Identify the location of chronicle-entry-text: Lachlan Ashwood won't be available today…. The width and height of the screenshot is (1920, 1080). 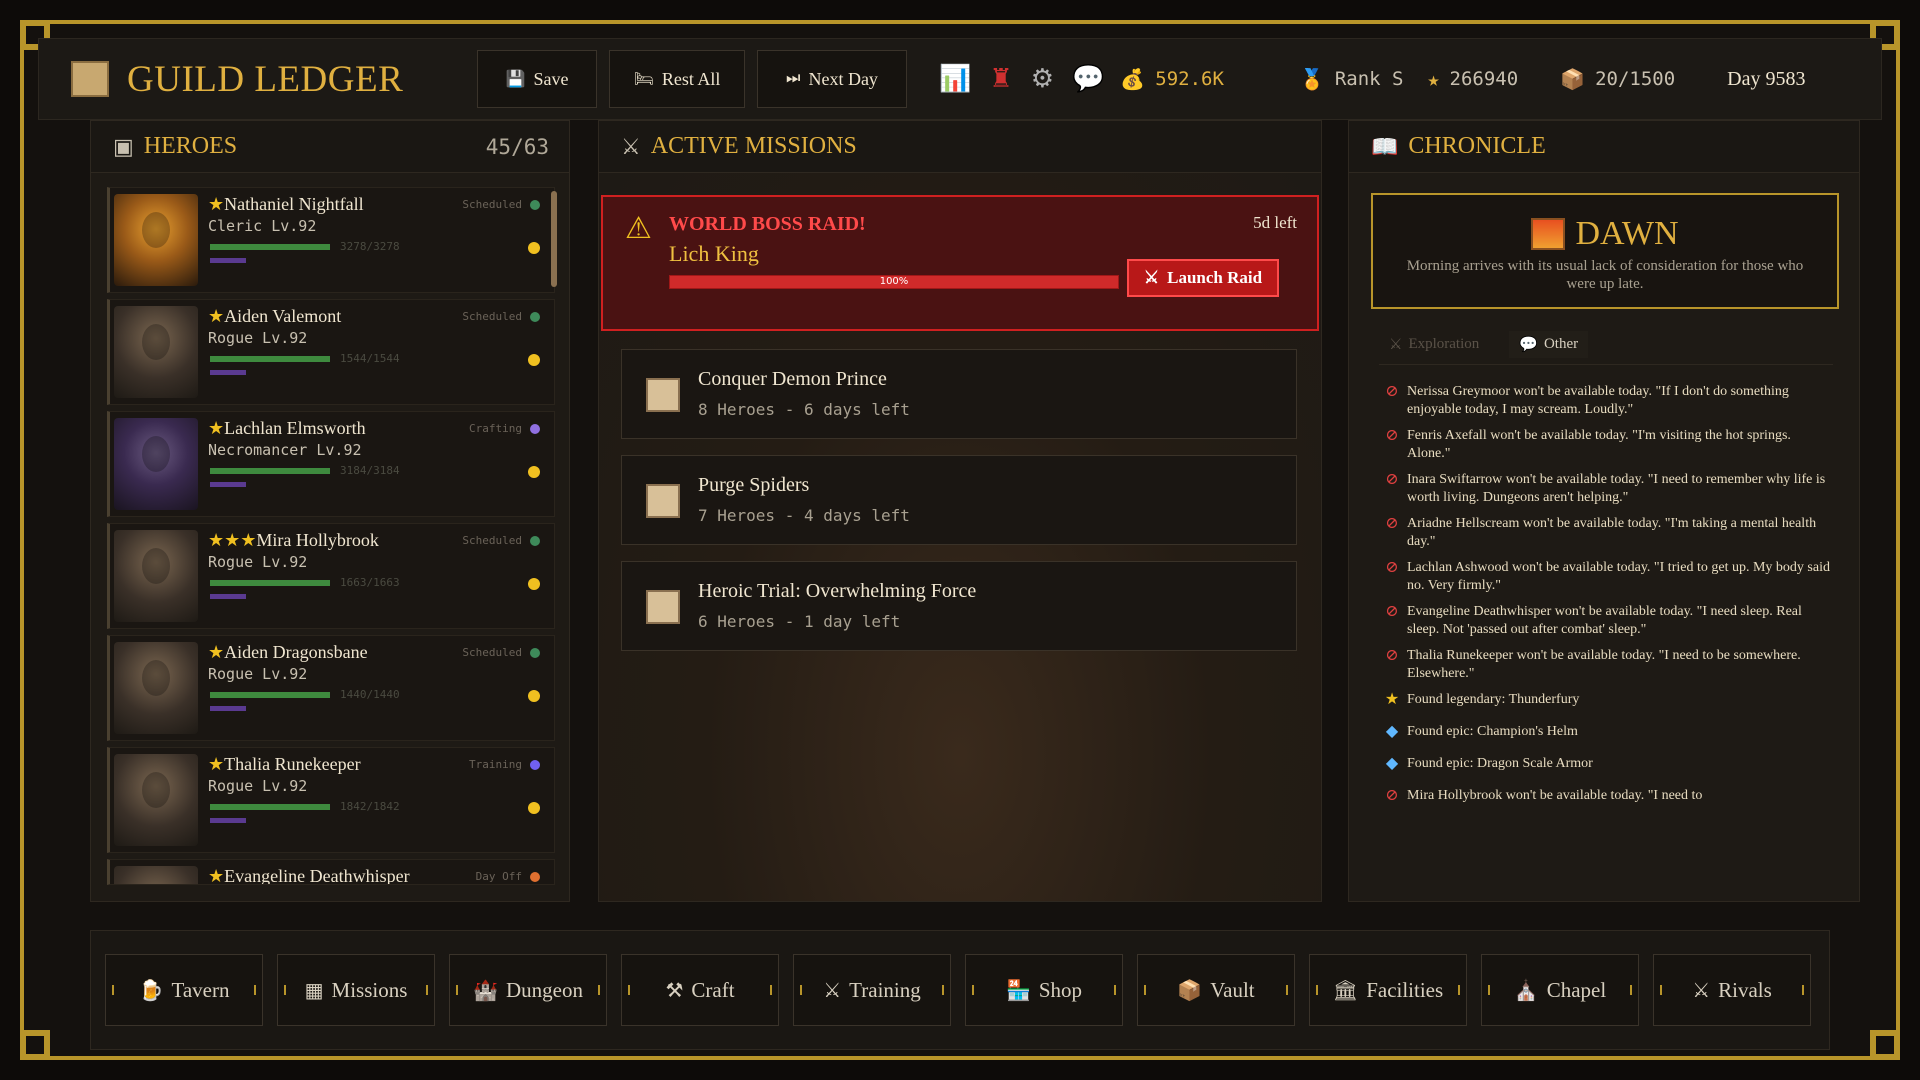
(1618, 576).